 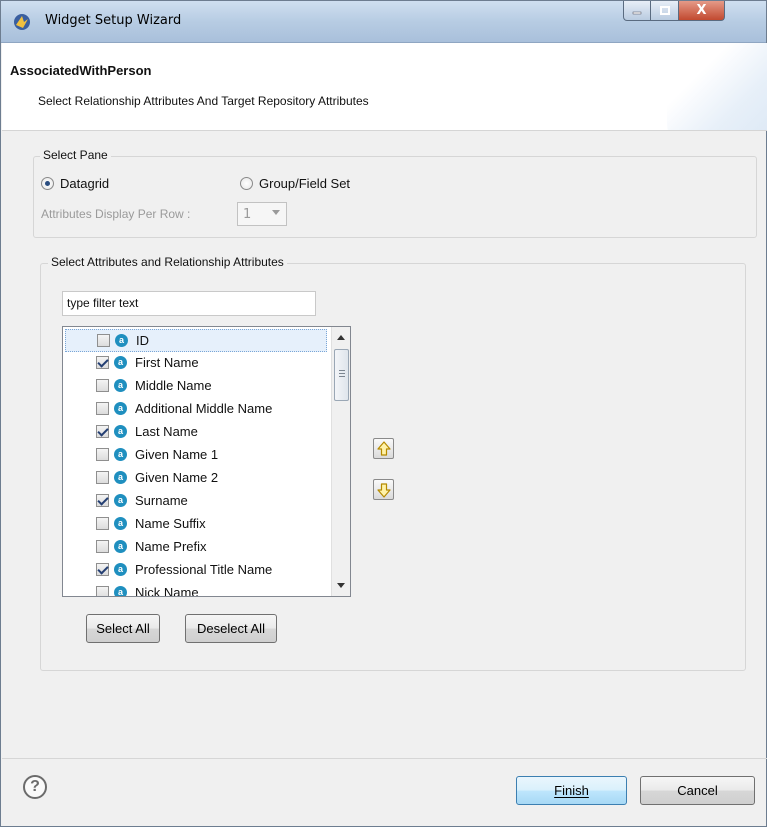 What do you see at coordinates (246, 183) in the screenshot?
I see `radio-unchecked-icon` at bounding box center [246, 183].